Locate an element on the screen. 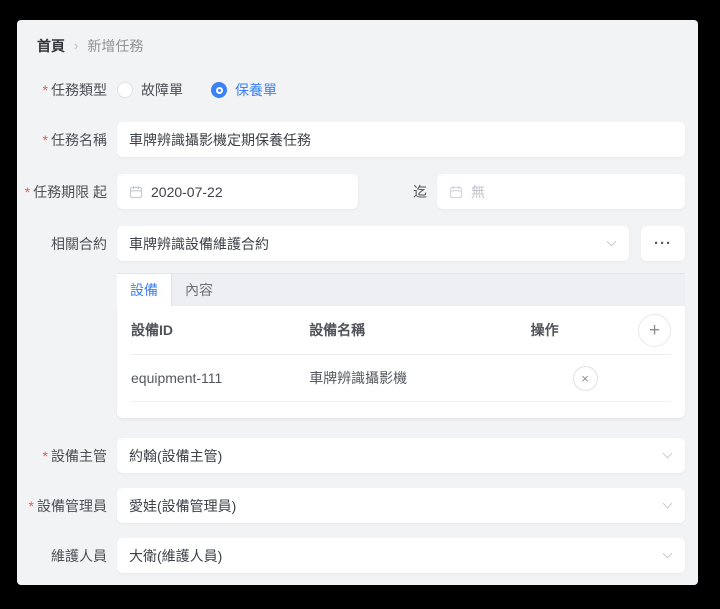 The height and width of the screenshot is (609, 720). task-deadline-label: * 任務期限 起 is located at coordinates (65, 191).